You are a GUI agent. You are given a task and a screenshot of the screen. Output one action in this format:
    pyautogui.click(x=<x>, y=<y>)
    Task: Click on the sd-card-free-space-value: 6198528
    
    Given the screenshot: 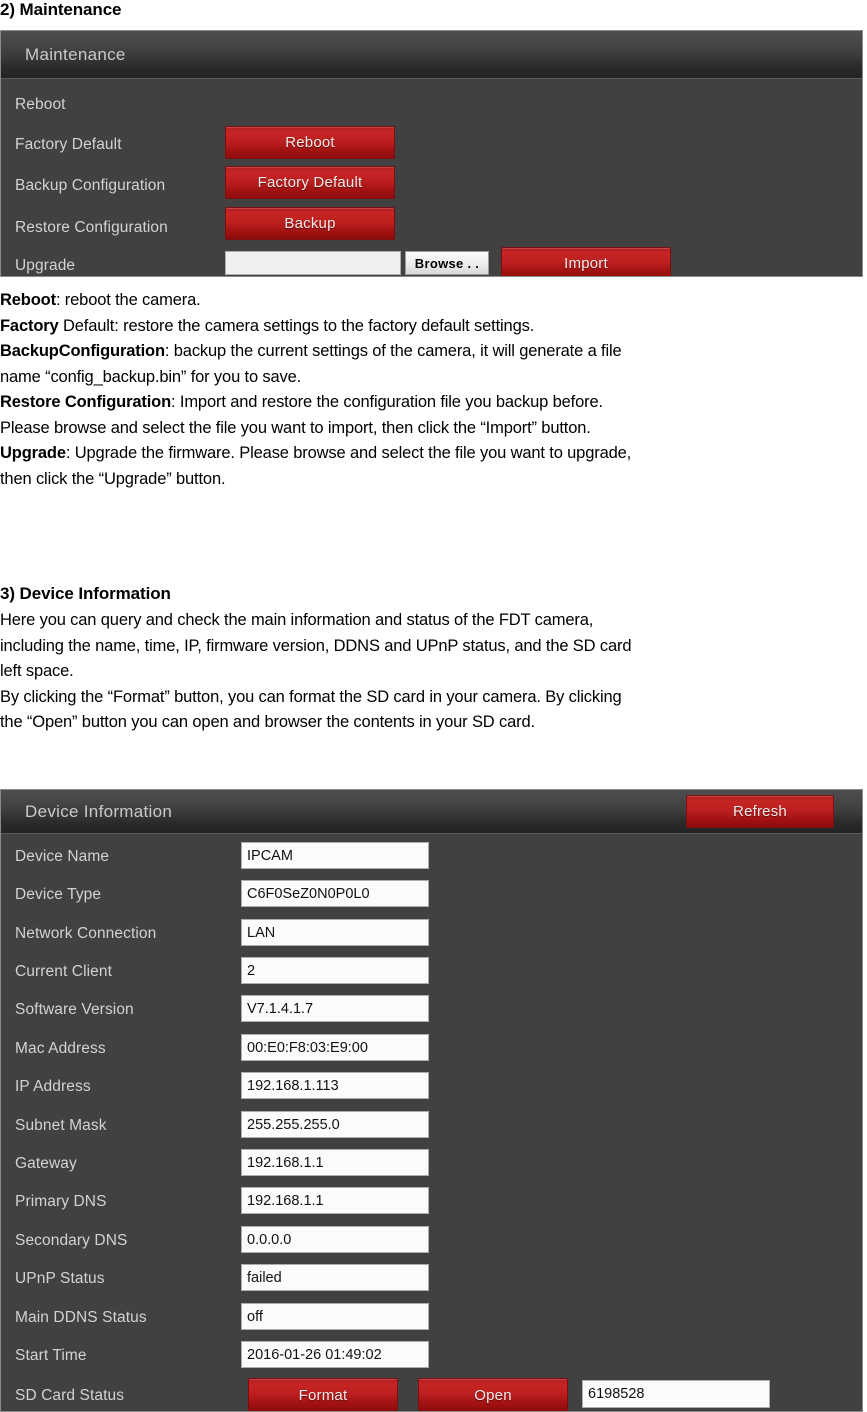 What is the action you would take?
    pyautogui.click(x=676, y=1394)
    